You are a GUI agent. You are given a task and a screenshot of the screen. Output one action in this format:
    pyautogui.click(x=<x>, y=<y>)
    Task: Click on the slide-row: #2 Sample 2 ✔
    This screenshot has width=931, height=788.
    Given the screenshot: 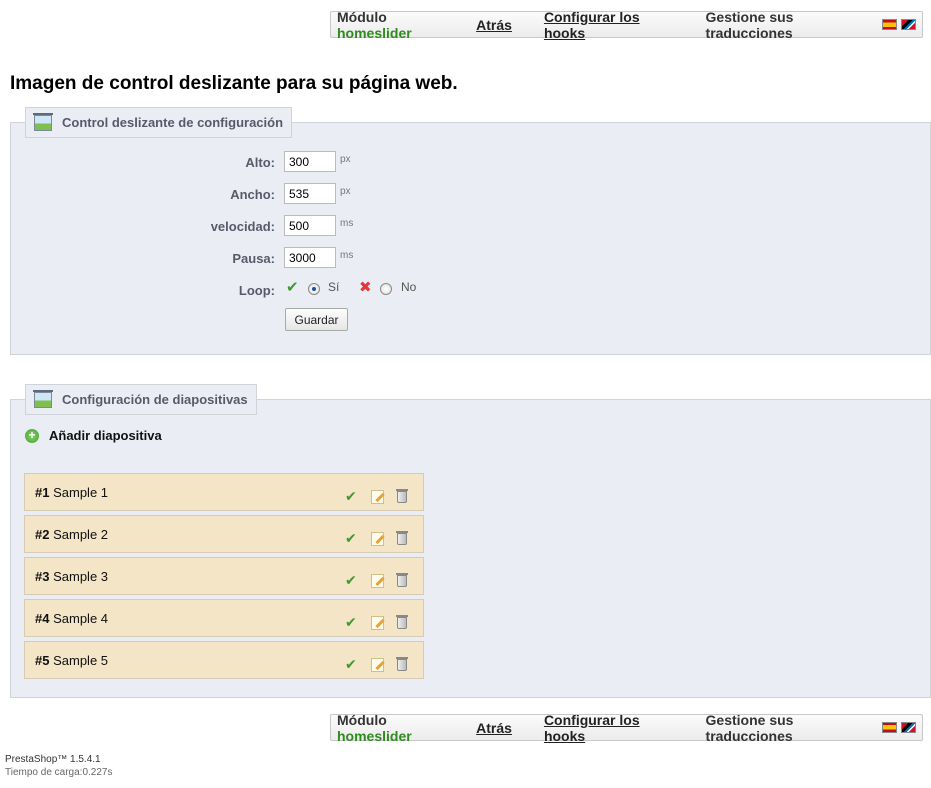 What is the action you would take?
    pyautogui.click(x=224, y=534)
    